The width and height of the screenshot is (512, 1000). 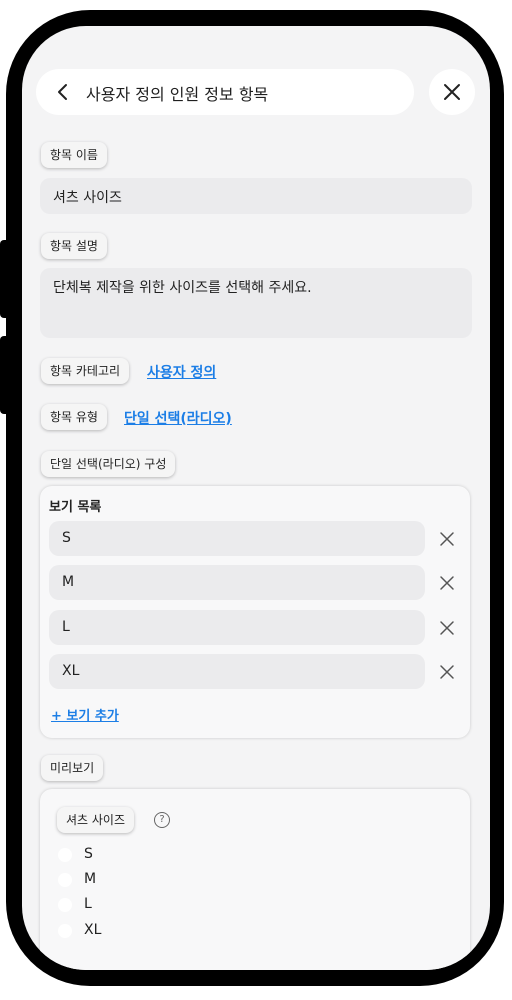 What do you see at coordinates (256, 303) in the screenshot?
I see `item-desc-textarea: 단체복 제작을 위한 사이즈를 선택해 주세요.` at bounding box center [256, 303].